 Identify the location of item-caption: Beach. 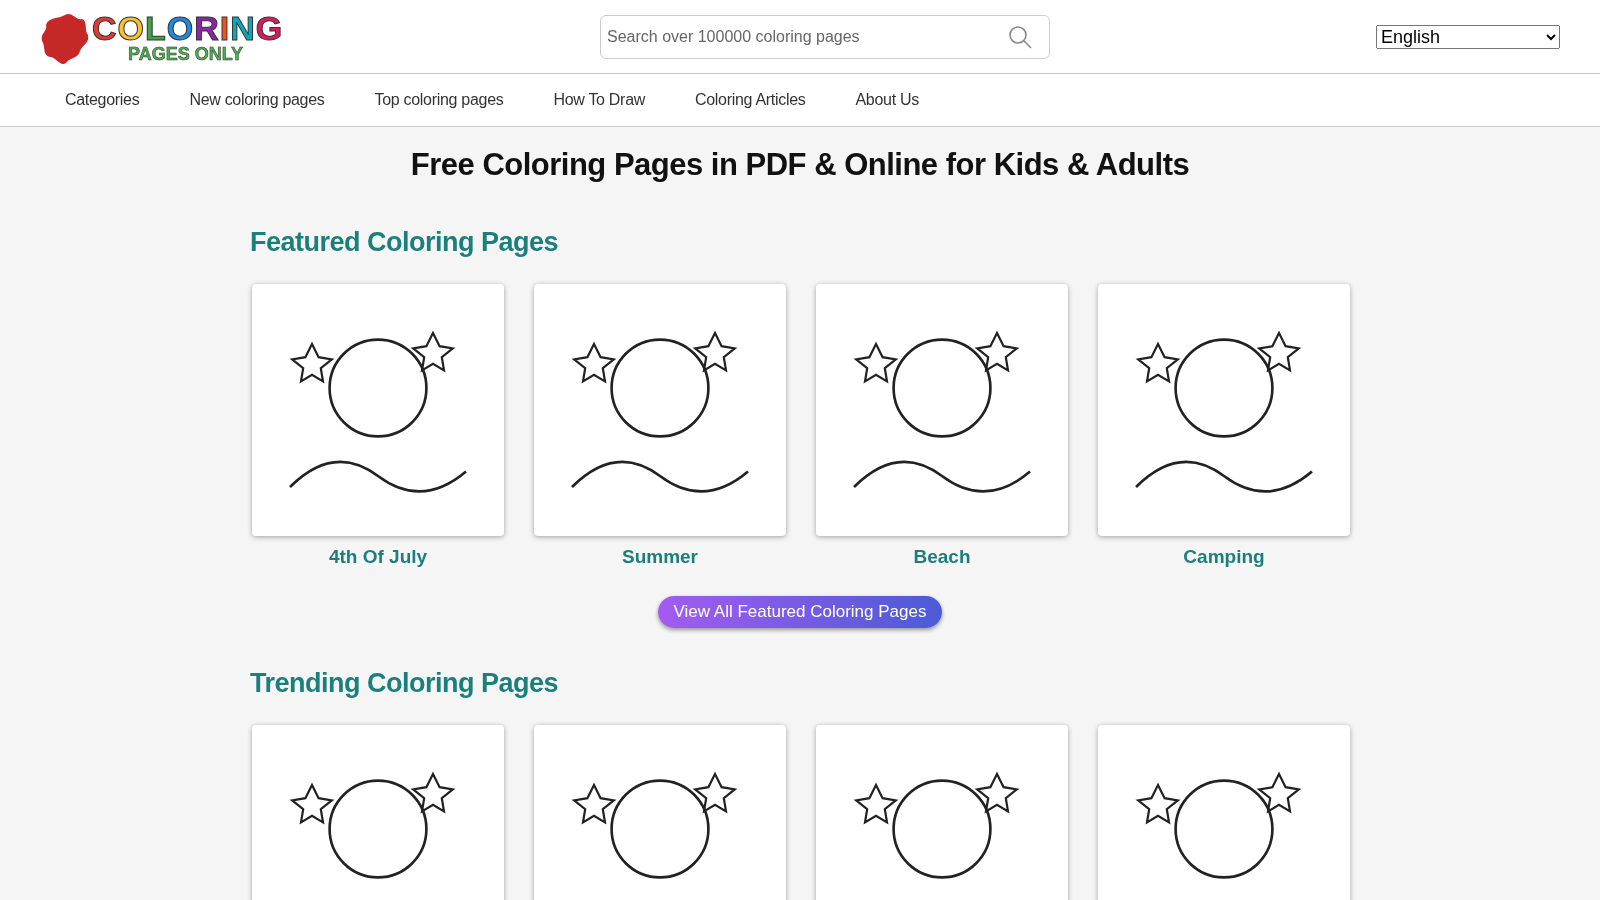
(942, 557).